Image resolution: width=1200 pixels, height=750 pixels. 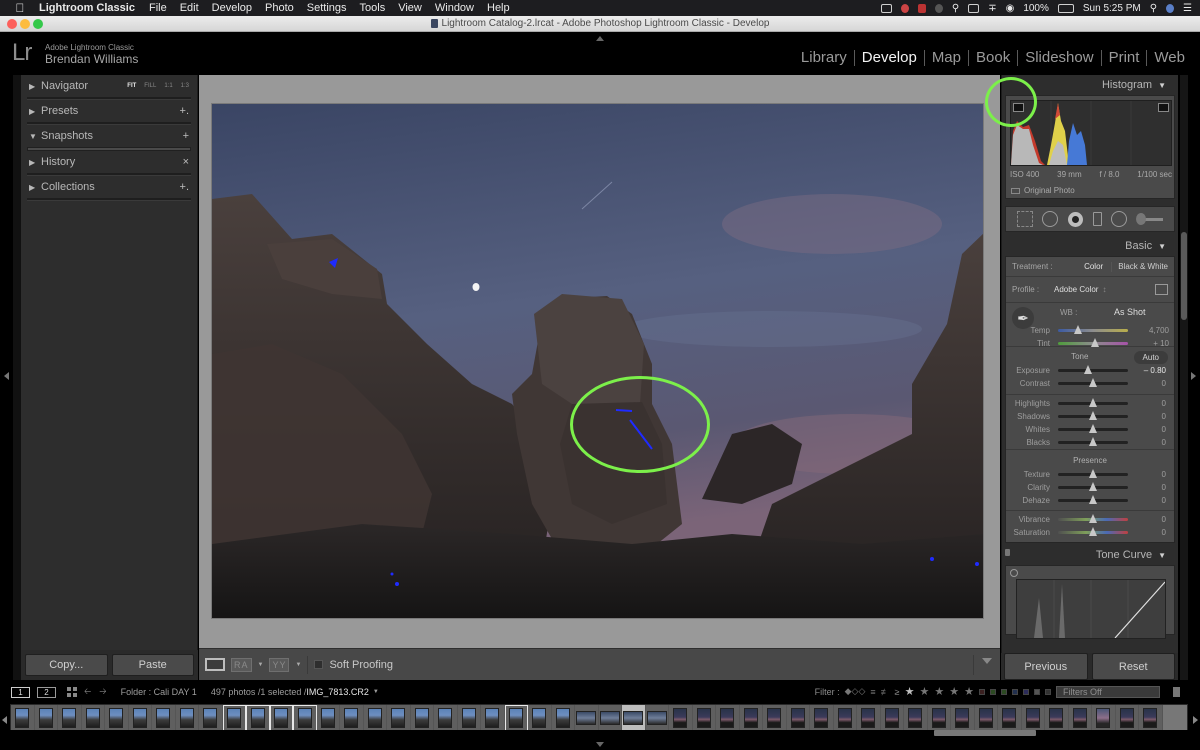 I want to click on battery-icon, so click(x=1065, y=8).